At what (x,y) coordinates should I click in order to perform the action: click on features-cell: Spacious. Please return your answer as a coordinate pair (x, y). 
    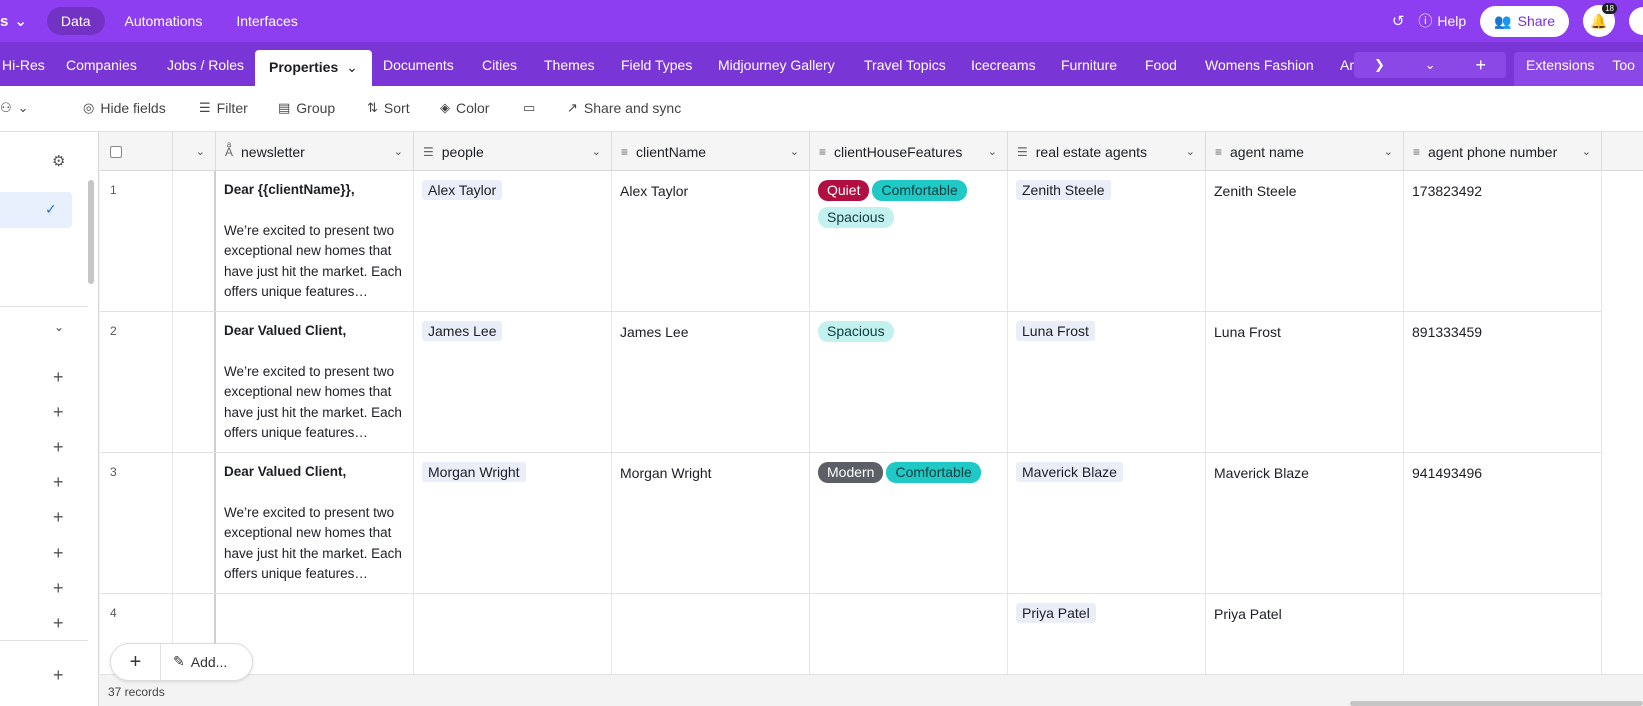
    Looking at the image, I should click on (909, 382).